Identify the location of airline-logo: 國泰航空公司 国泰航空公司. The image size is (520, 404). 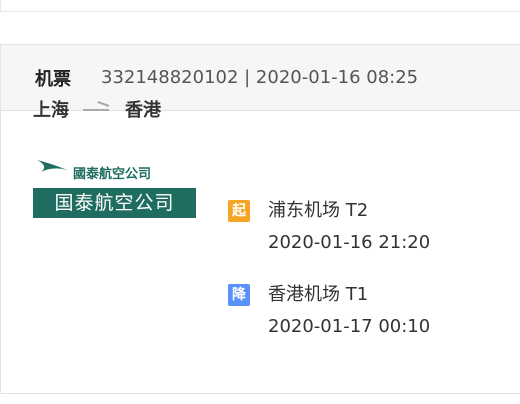
(114, 184).